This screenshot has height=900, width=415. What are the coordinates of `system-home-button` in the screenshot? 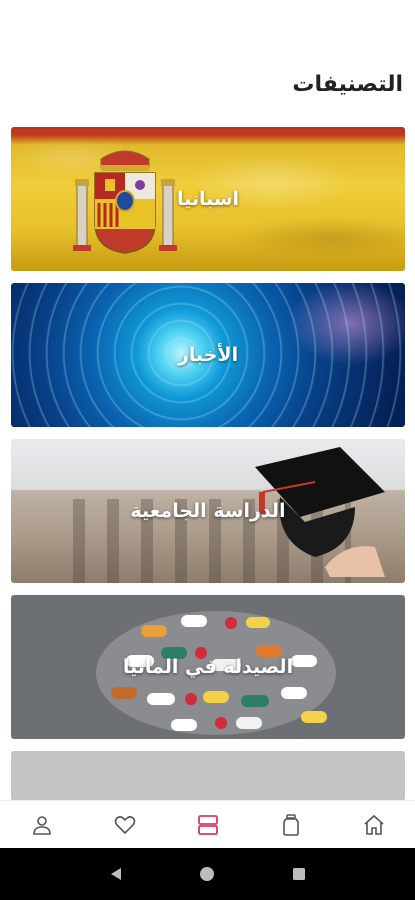 It's located at (207, 874).